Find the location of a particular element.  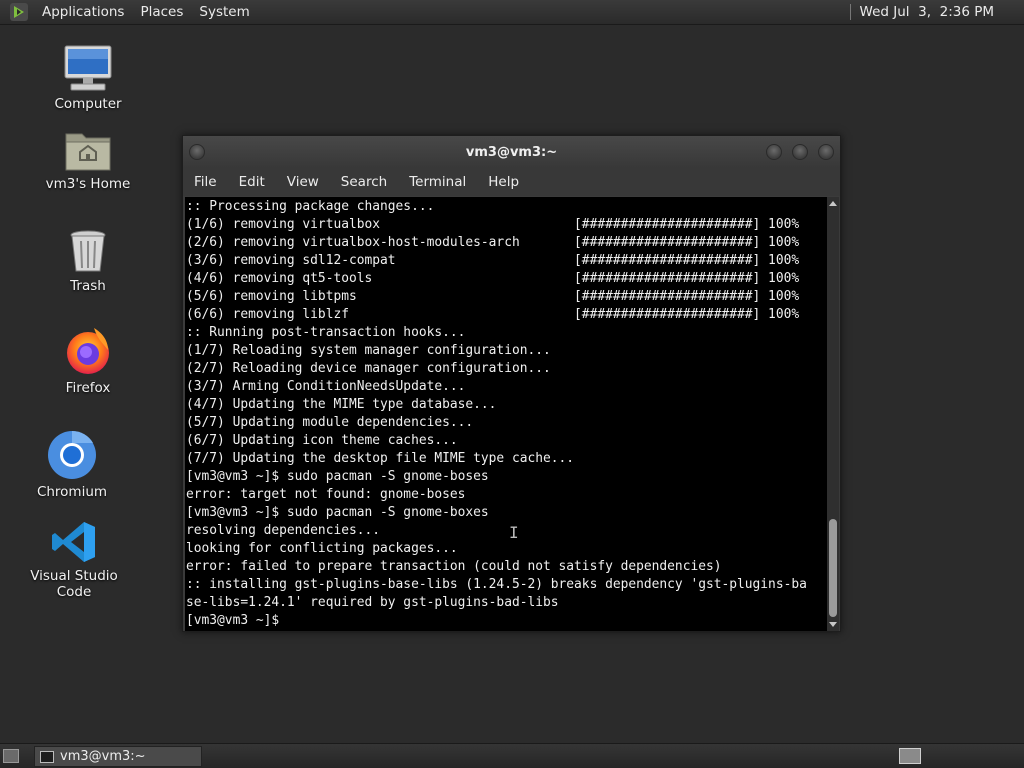

menu-file: File is located at coordinates (205, 182).